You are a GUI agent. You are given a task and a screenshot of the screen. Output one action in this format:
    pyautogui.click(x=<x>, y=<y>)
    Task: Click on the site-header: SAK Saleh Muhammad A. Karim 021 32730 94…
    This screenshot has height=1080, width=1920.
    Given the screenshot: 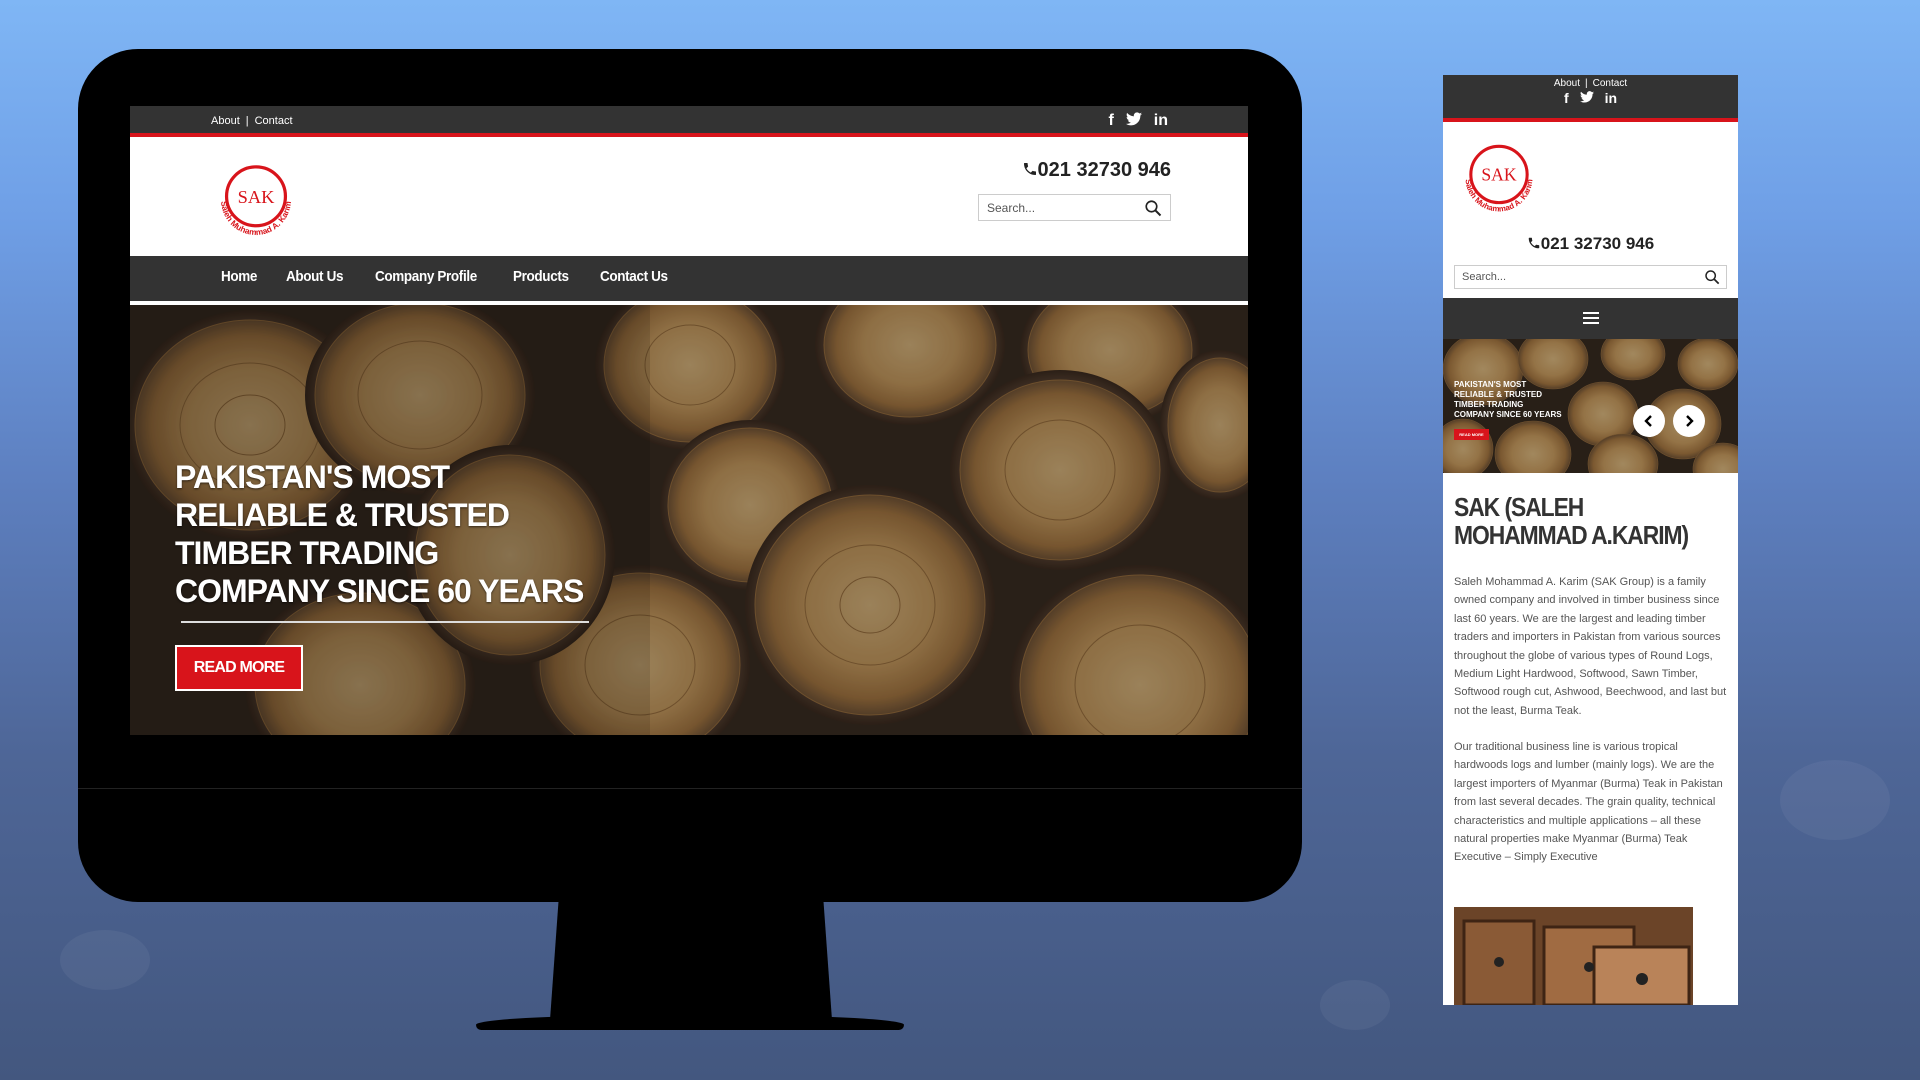 What is the action you would take?
    pyautogui.click(x=689, y=196)
    